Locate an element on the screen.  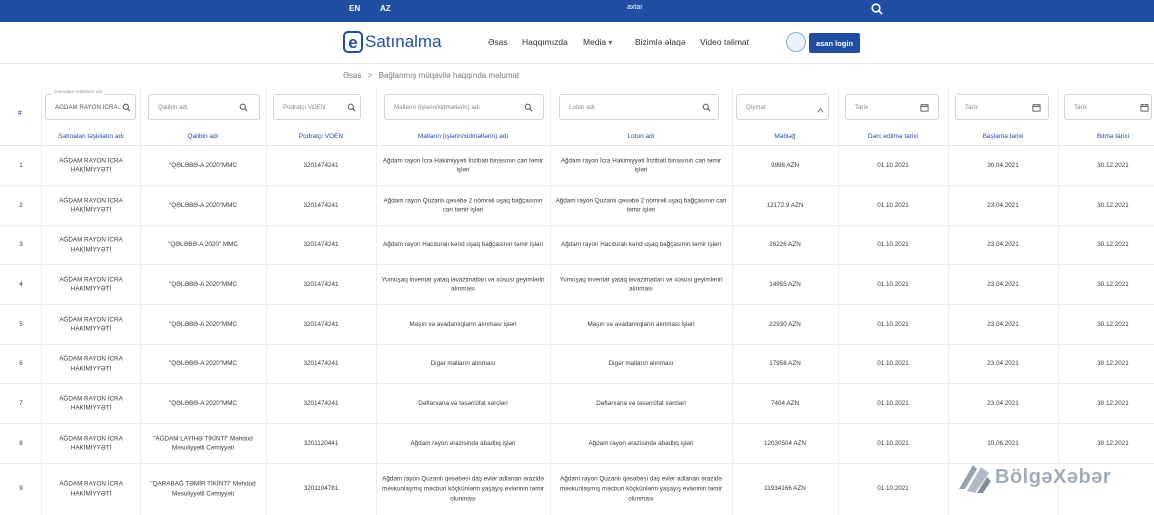
asan-emblem-icon is located at coordinates (796, 42).